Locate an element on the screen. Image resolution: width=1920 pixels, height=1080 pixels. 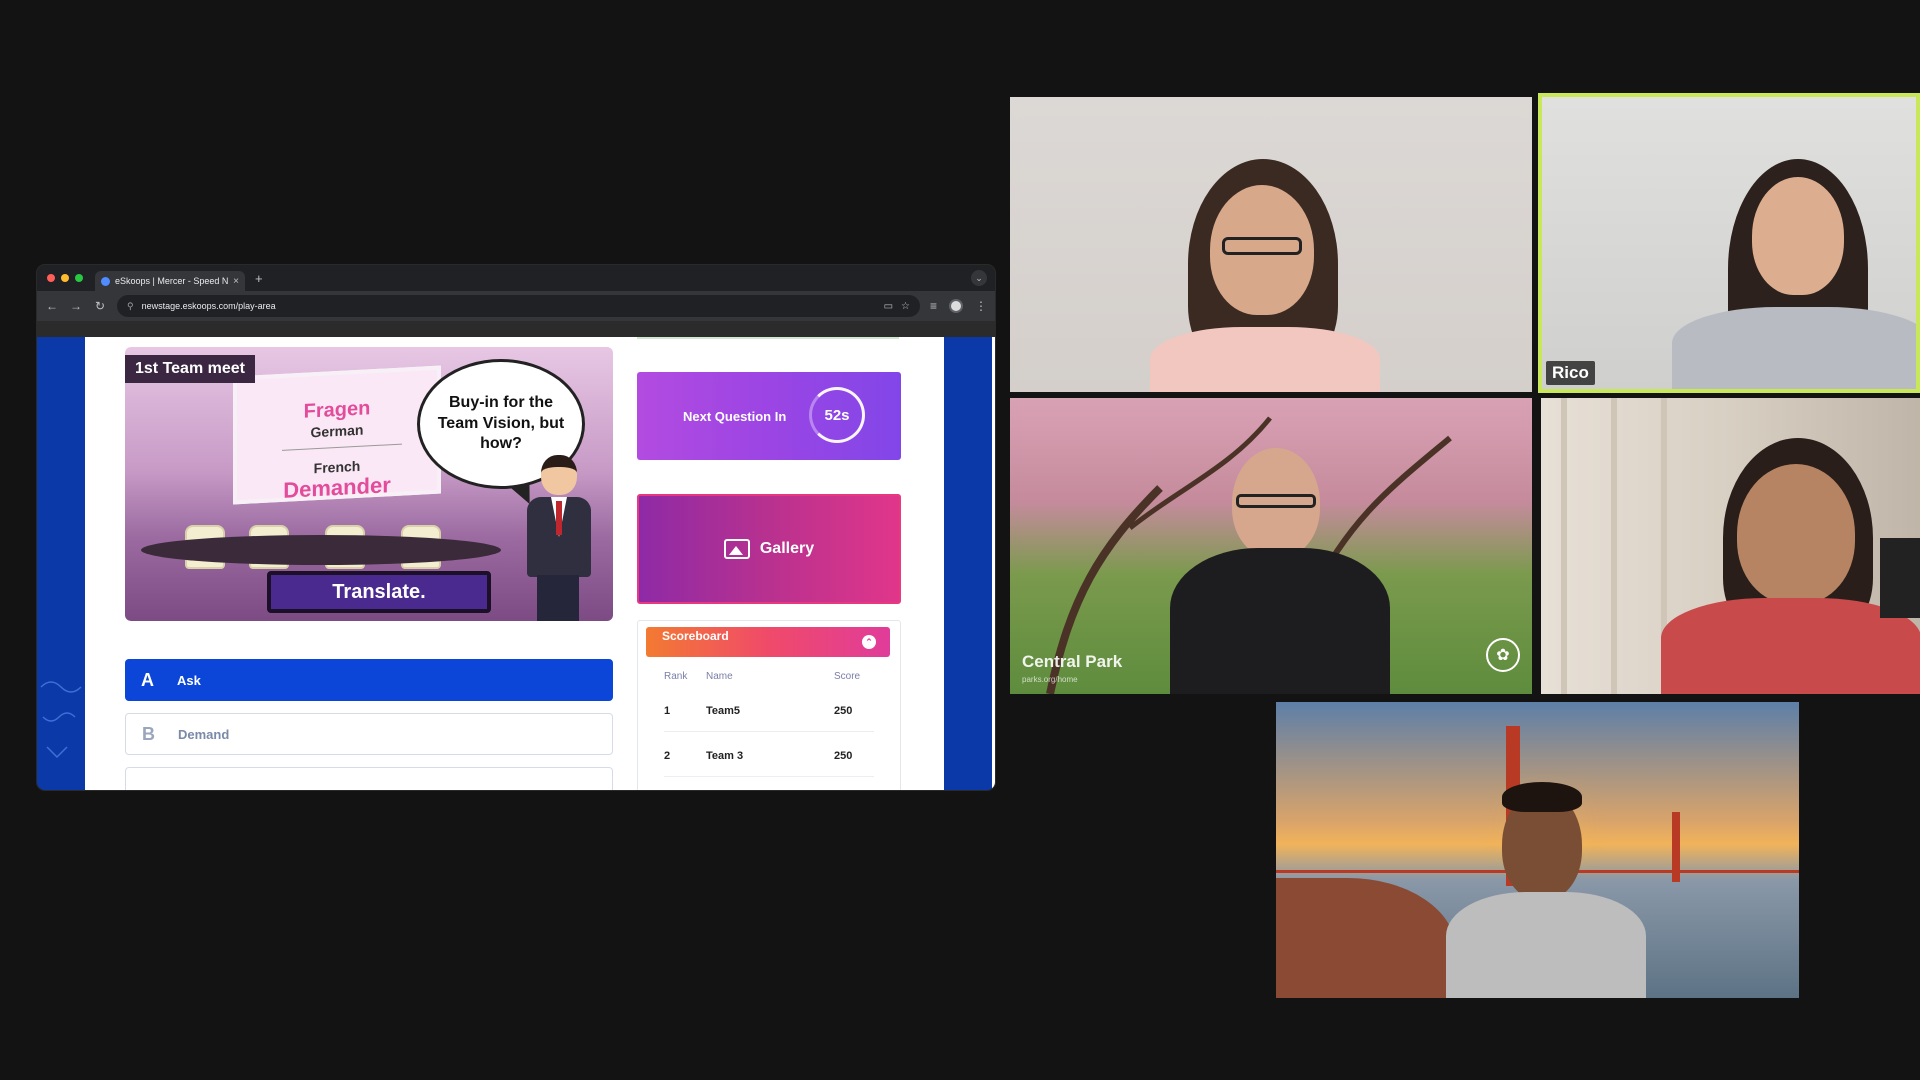
park-logo-icon: ✿ is located at coordinates (1503, 655).